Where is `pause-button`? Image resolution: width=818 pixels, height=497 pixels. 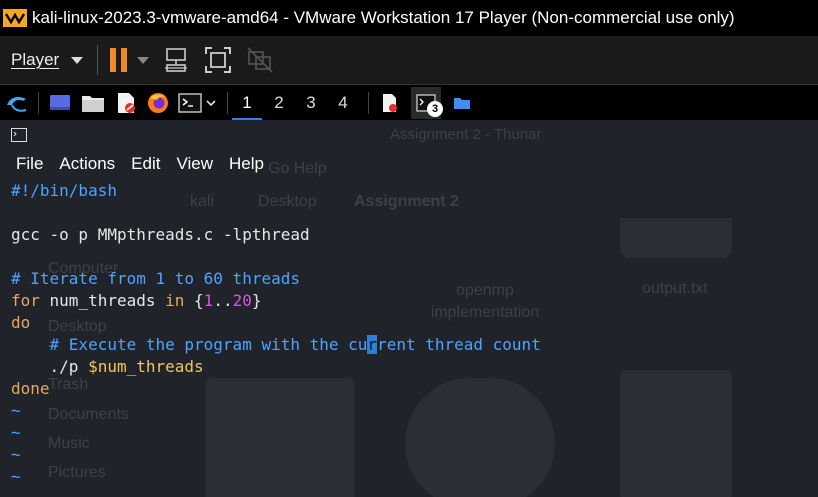
pause-button is located at coordinates (119, 60).